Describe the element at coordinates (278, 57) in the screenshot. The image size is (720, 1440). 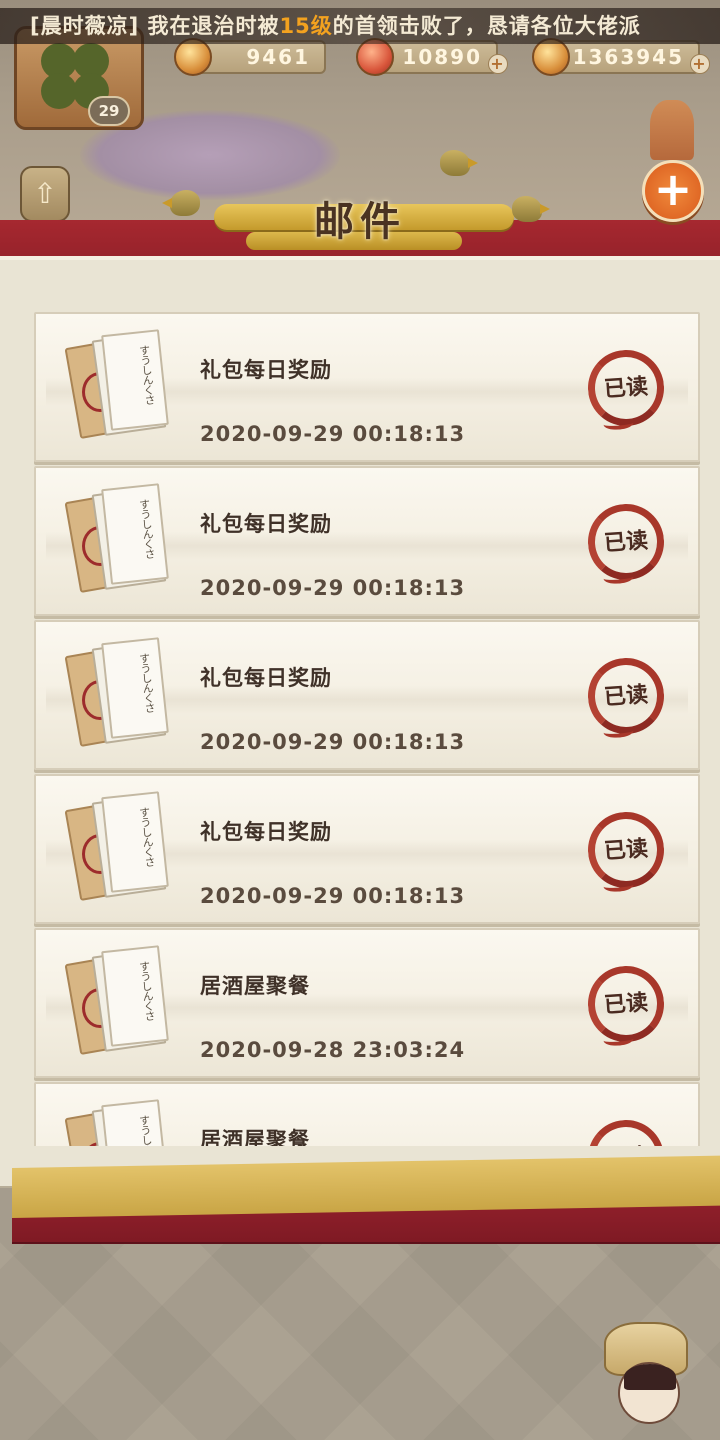
I see `currency-value: 9461` at that location.